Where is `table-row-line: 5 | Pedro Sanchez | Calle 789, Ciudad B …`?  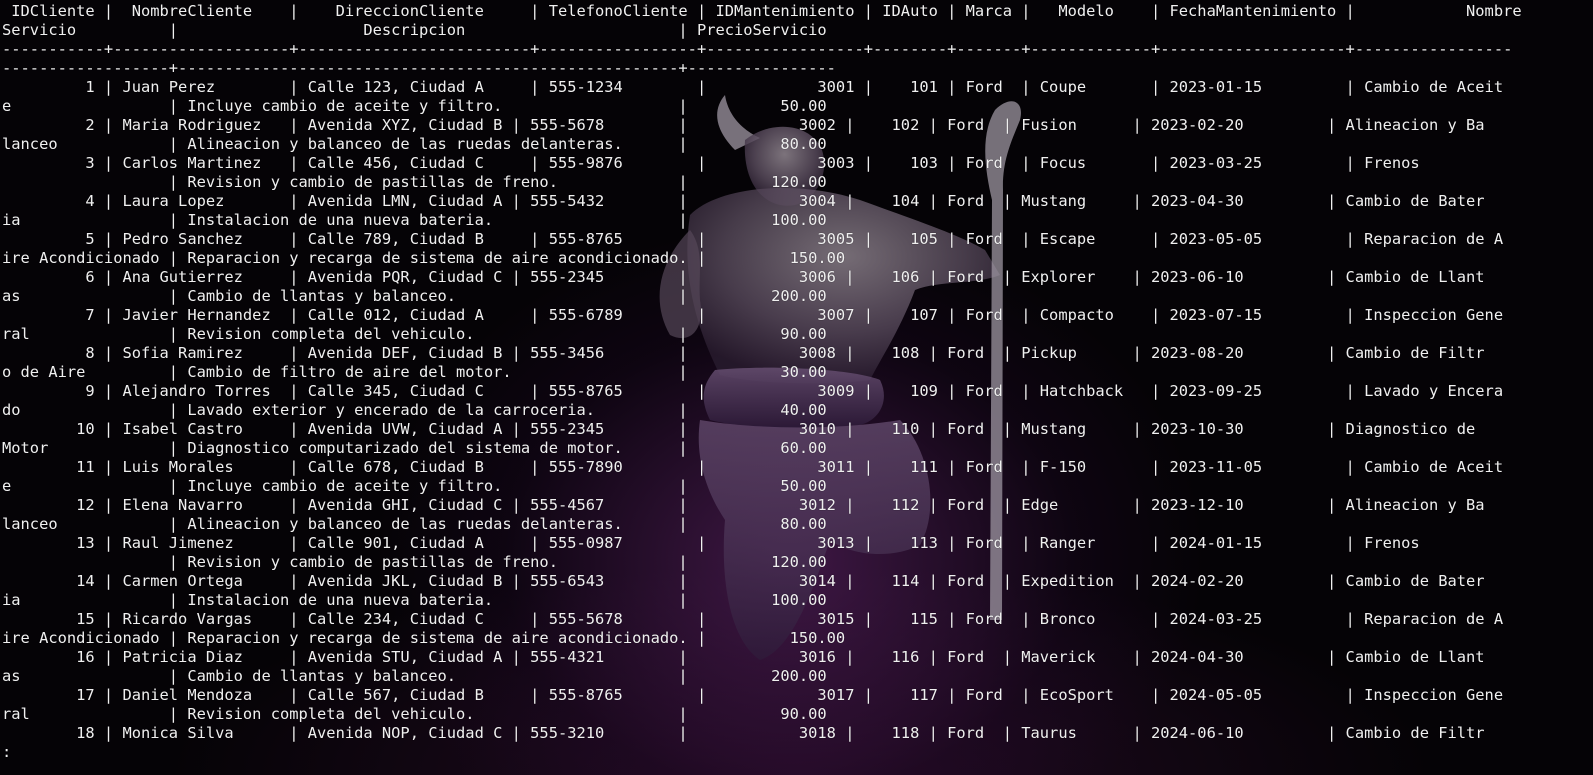
table-row-line: 5 | Pedro Sanchez | Calle 789, Ciudad B … is located at coordinates (753, 239).